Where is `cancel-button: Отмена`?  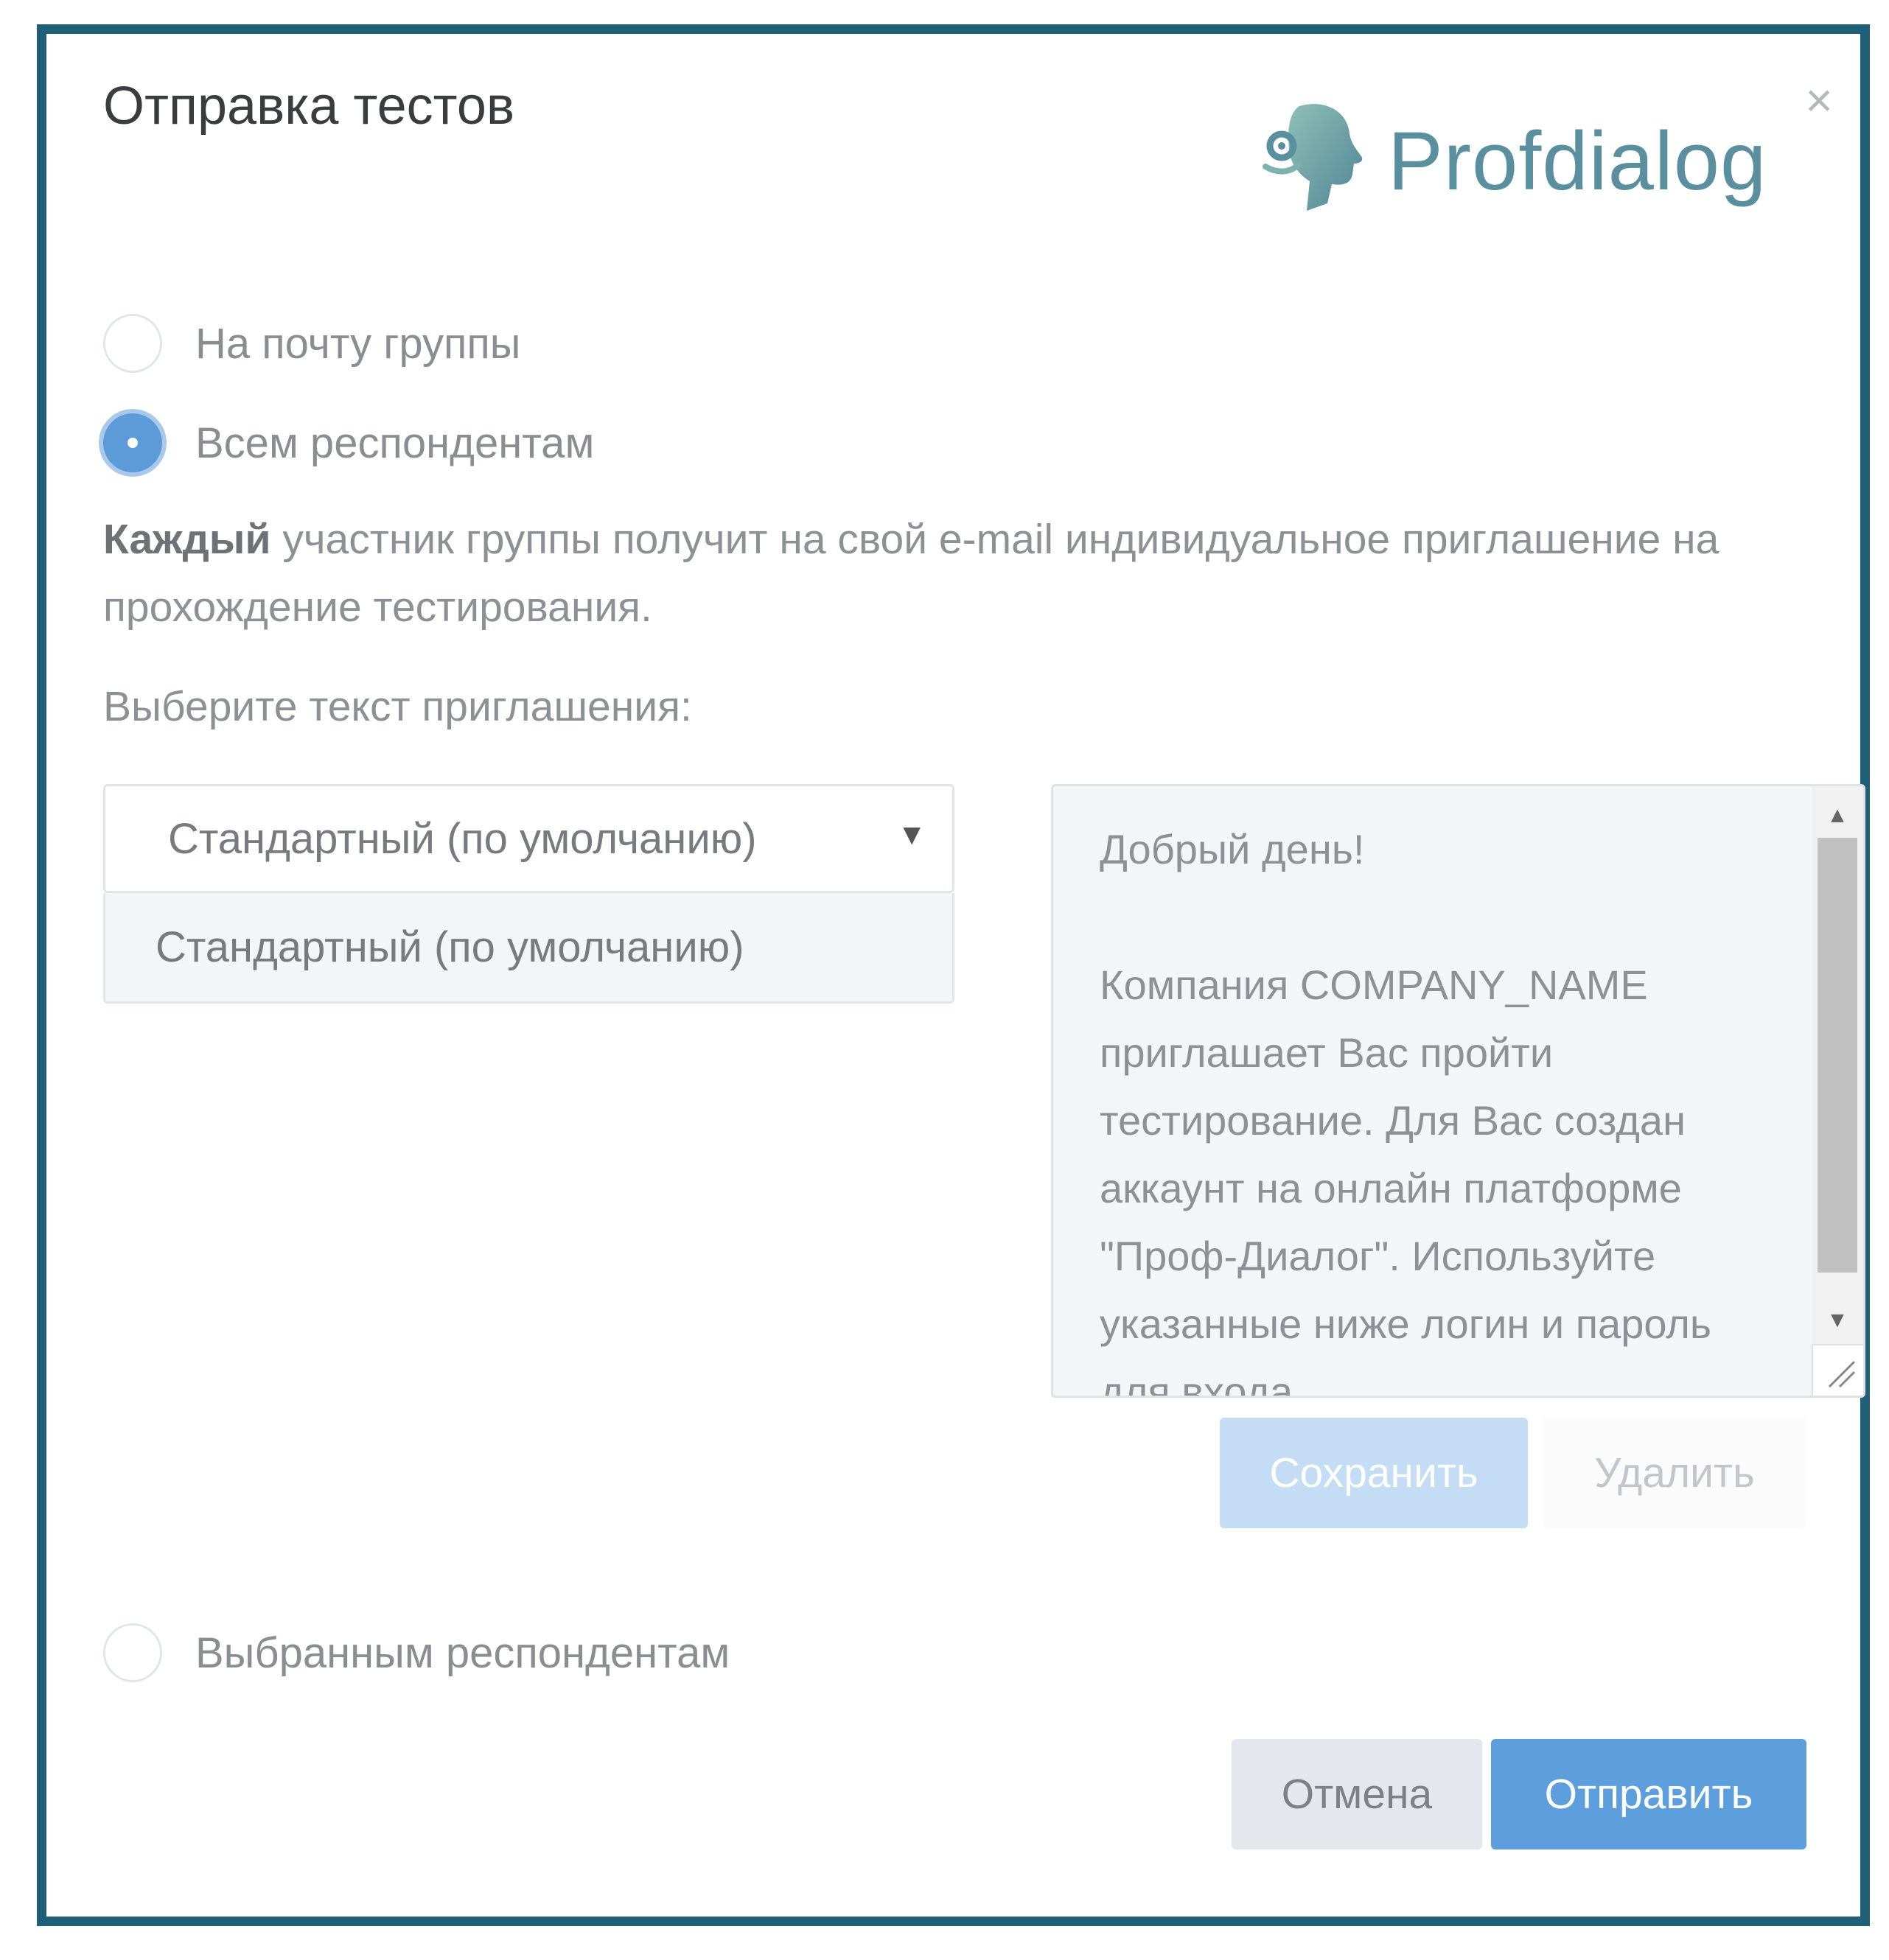 cancel-button: Отмена is located at coordinates (1357, 1794).